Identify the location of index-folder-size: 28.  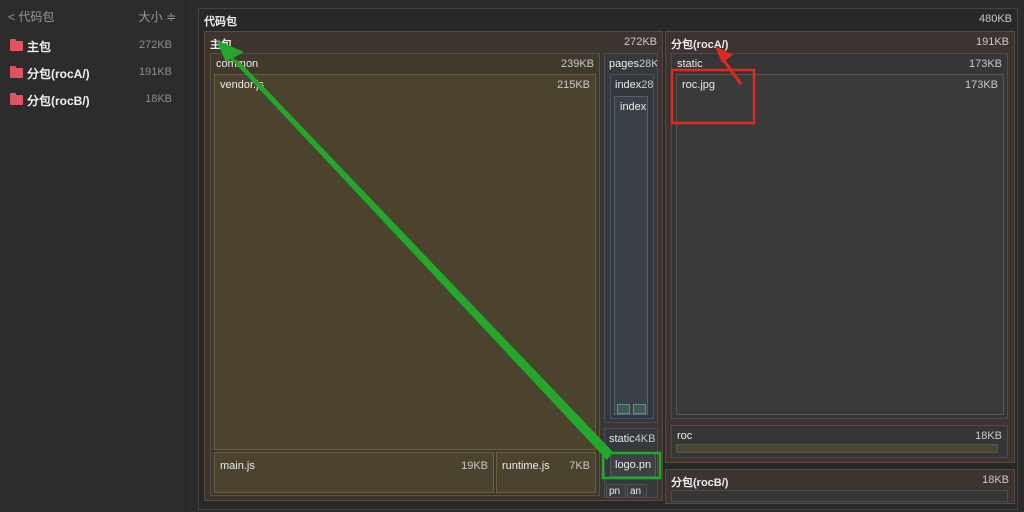
(647, 85).